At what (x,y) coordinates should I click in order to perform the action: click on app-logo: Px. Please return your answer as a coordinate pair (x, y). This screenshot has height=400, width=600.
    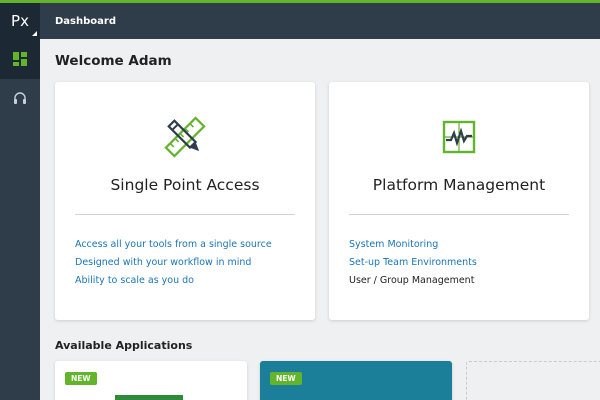
    Looking at the image, I should click on (20, 21).